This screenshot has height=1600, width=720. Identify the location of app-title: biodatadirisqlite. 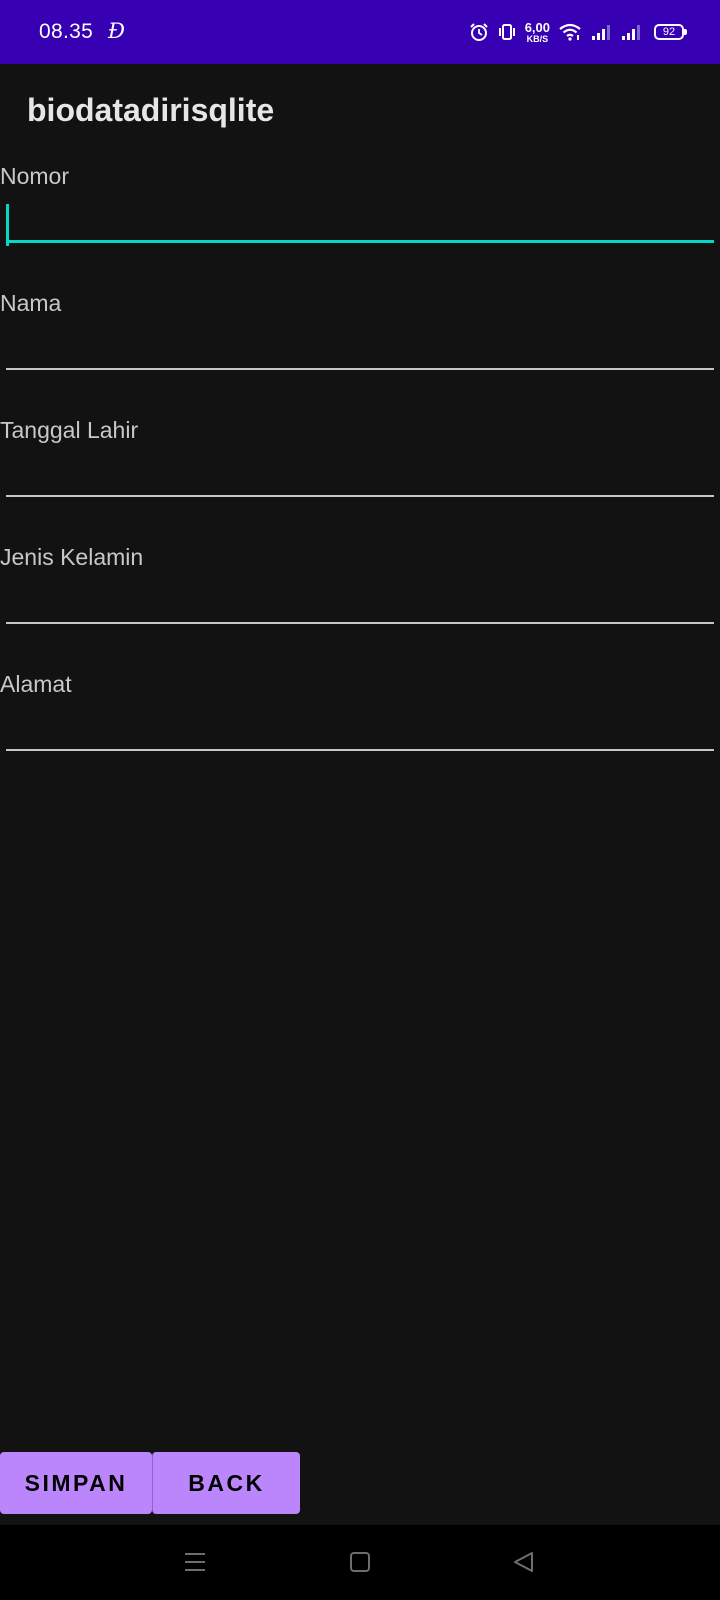
(151, 110).